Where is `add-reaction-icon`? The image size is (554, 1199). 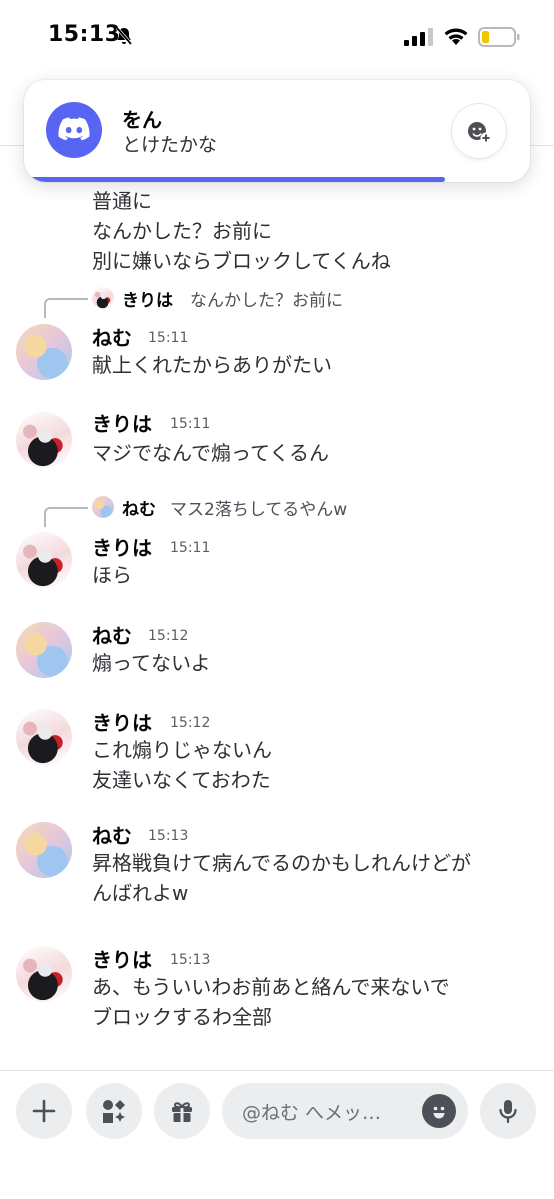
add-reaction-icon is located at coordinates (480, 133).